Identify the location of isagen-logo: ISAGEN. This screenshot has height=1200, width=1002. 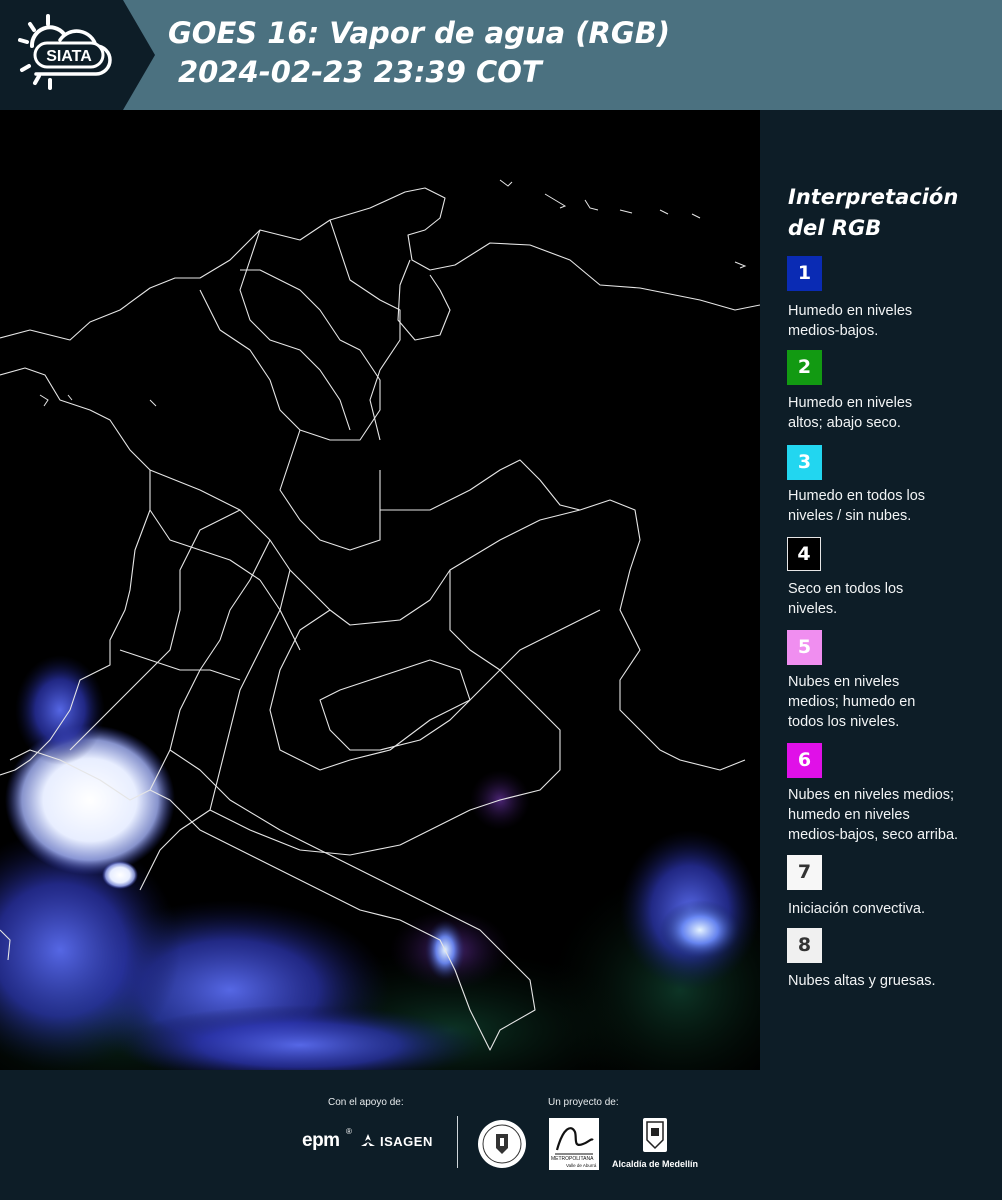
(406, 1141).